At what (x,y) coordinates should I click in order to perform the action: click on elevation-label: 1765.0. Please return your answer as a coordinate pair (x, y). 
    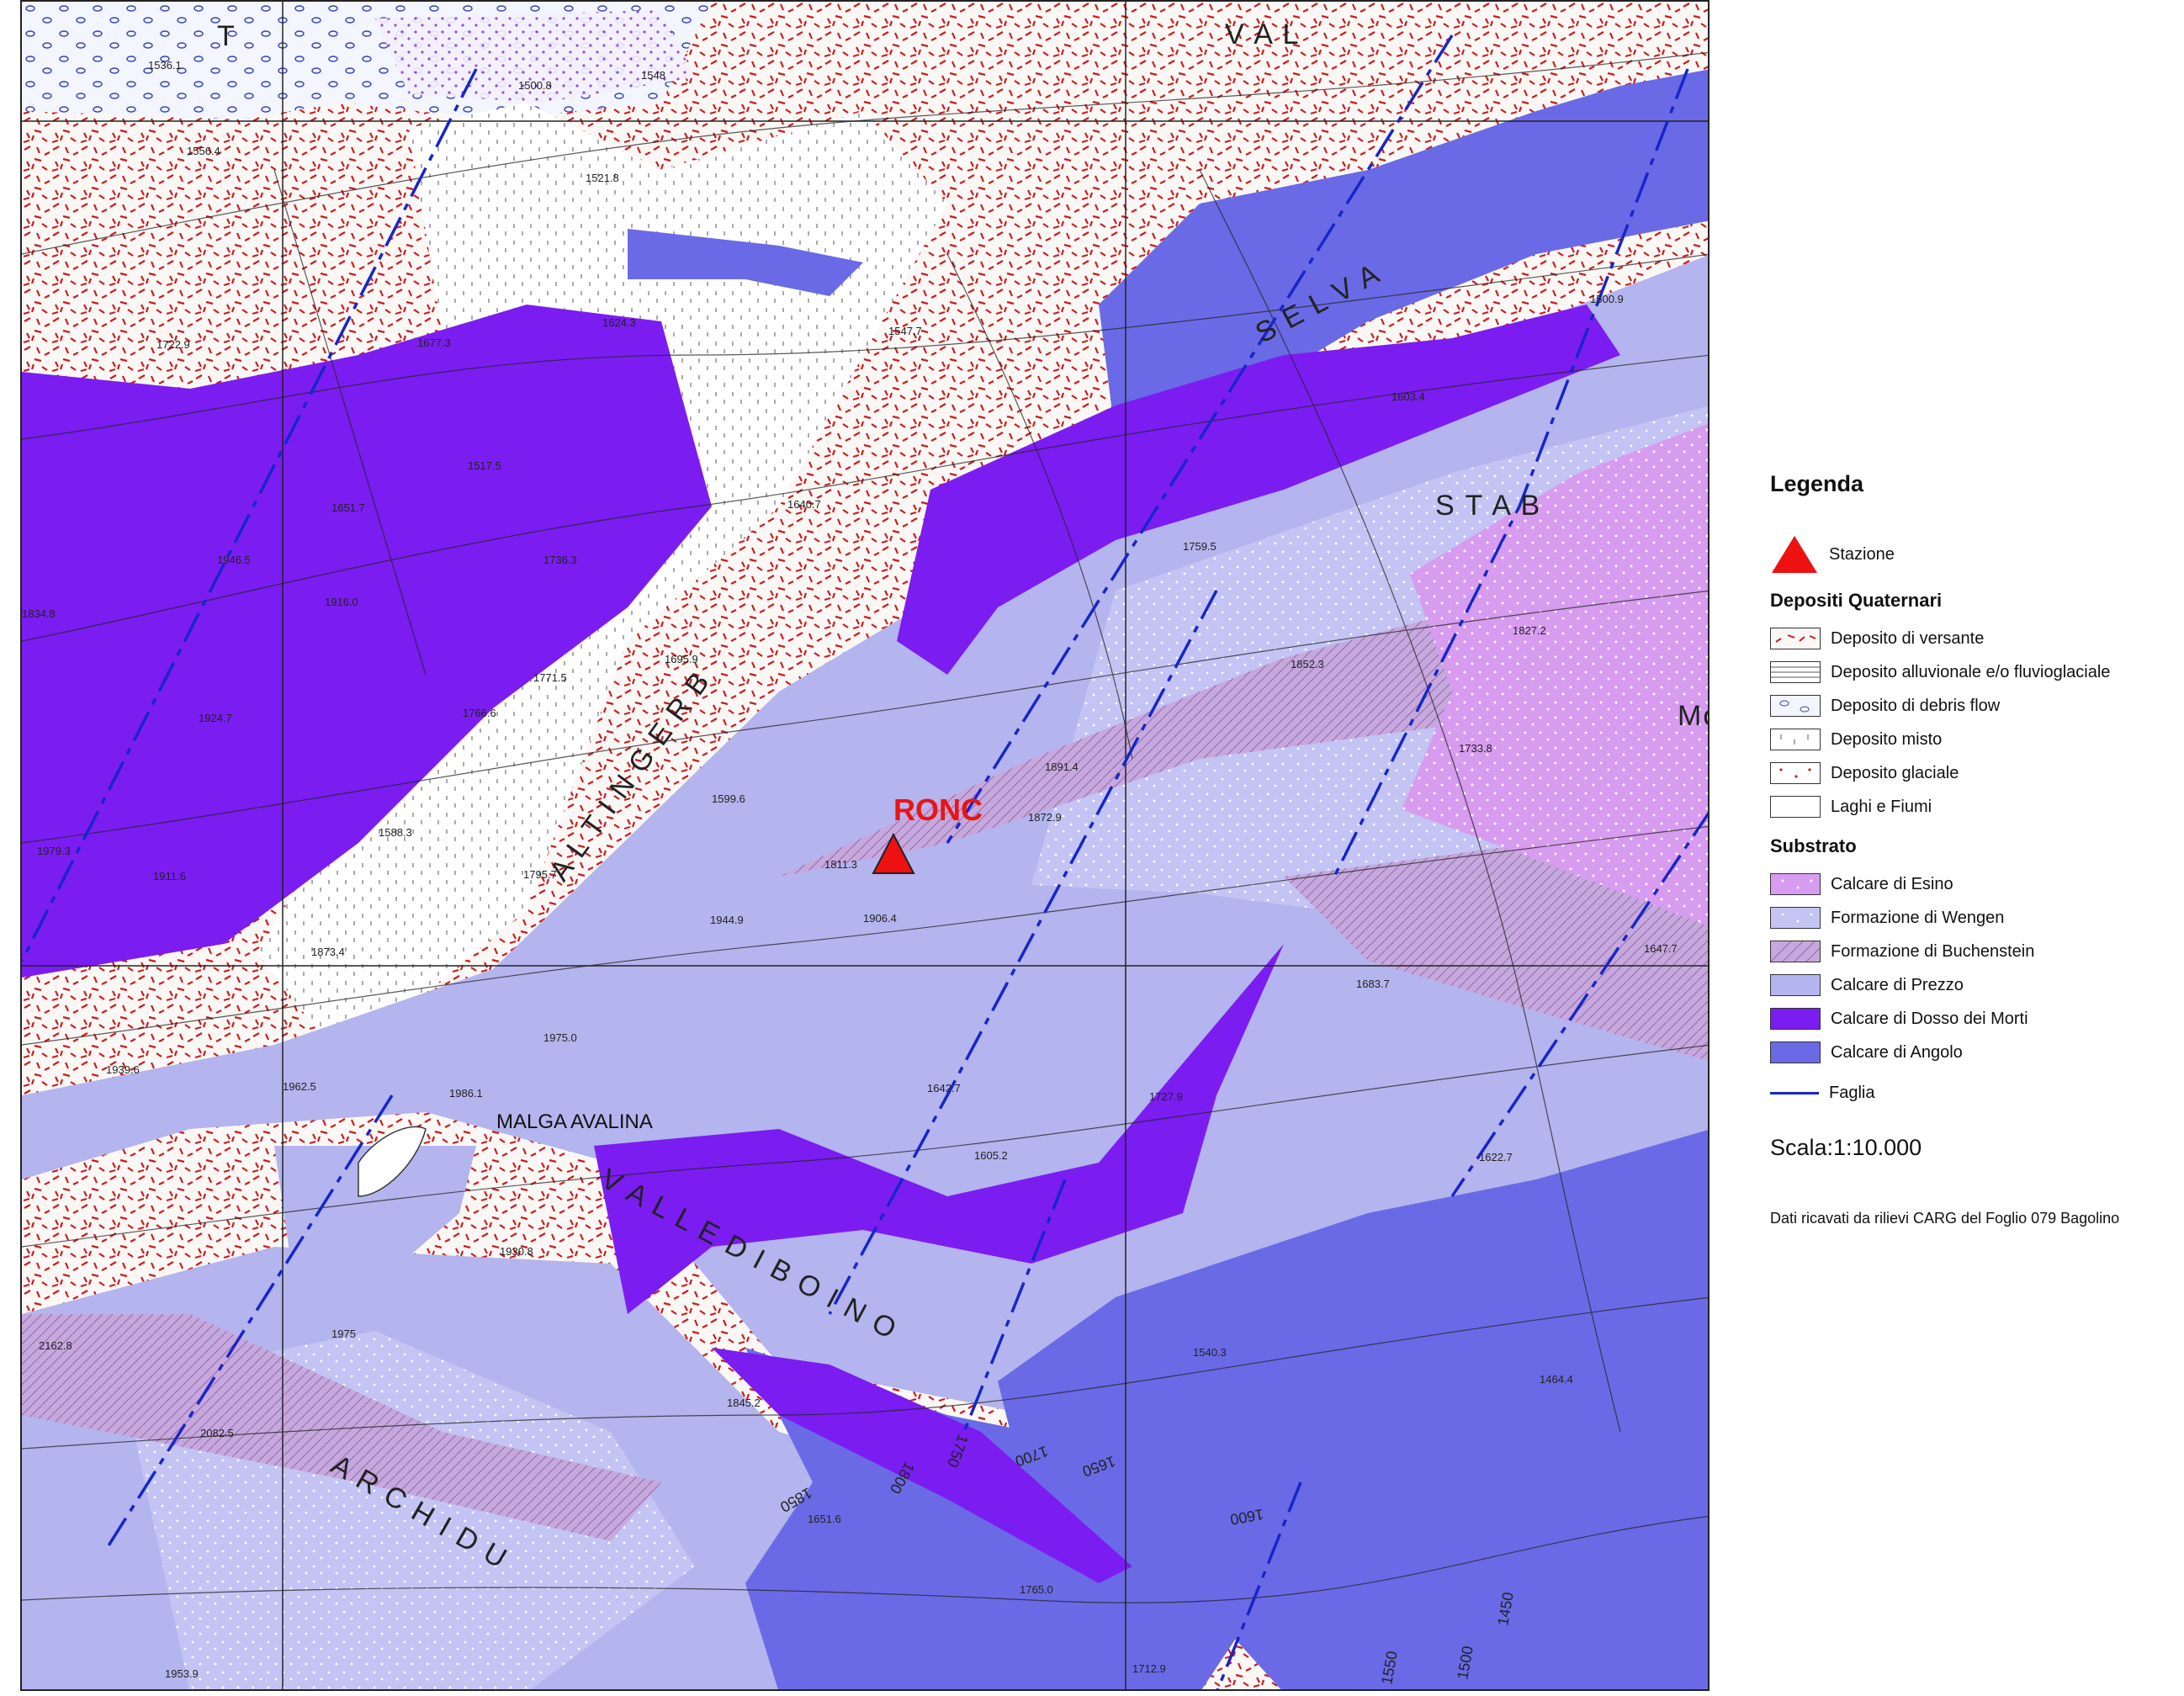
    Looking at the image, I should click on (1036, 1589).